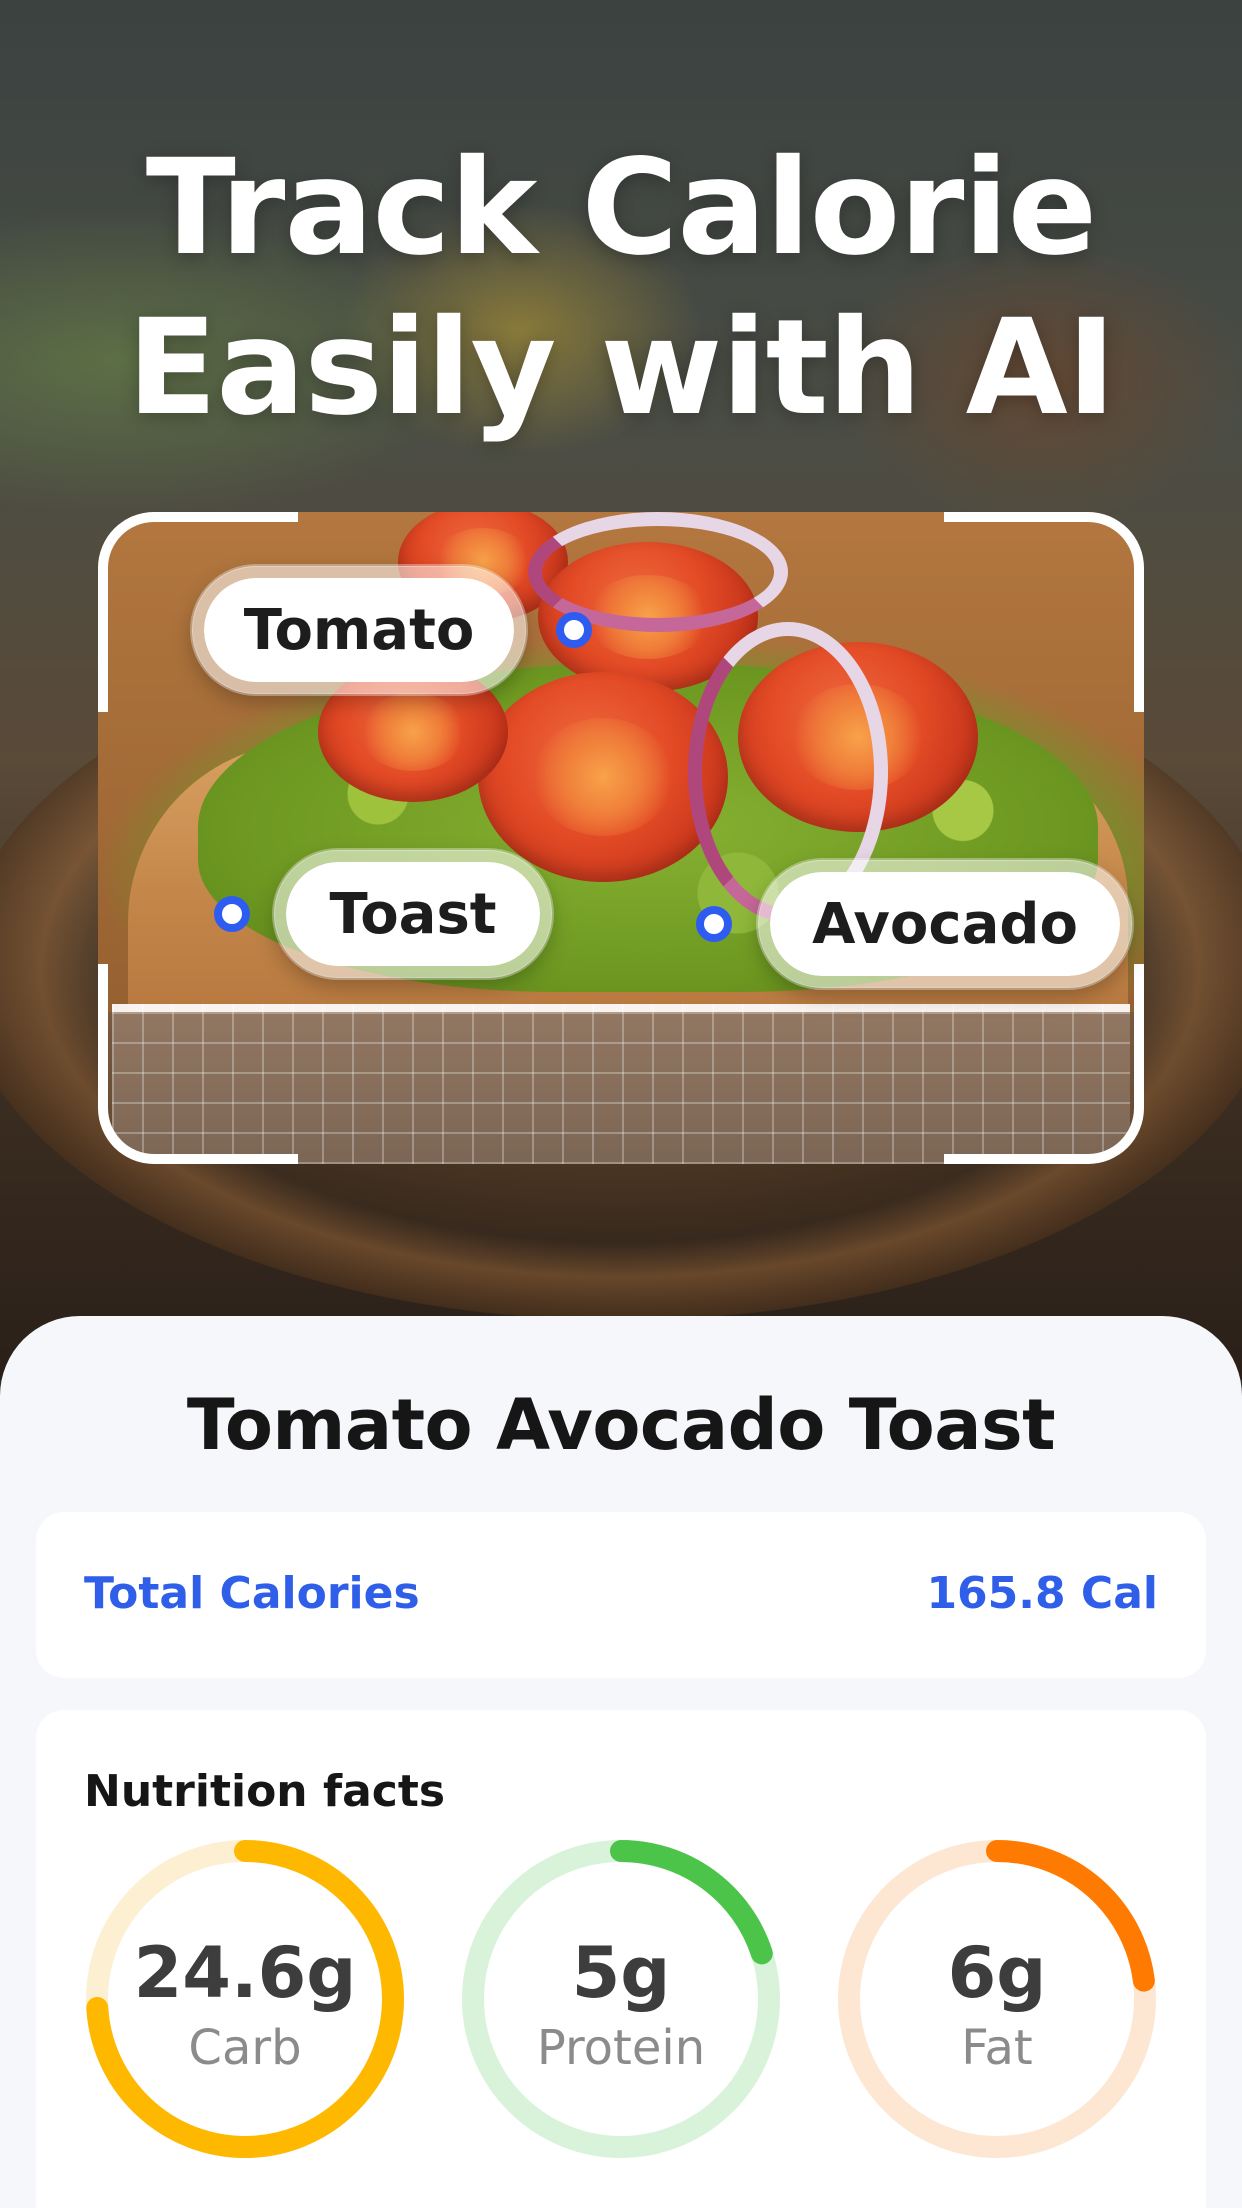 Image resolution: width=1242 pixels, height=2208 pixels. What do you see at coordinates (621, 1973) in the screenshot?
I see `protein-value: 5g` at bounding box center [621, 1973].